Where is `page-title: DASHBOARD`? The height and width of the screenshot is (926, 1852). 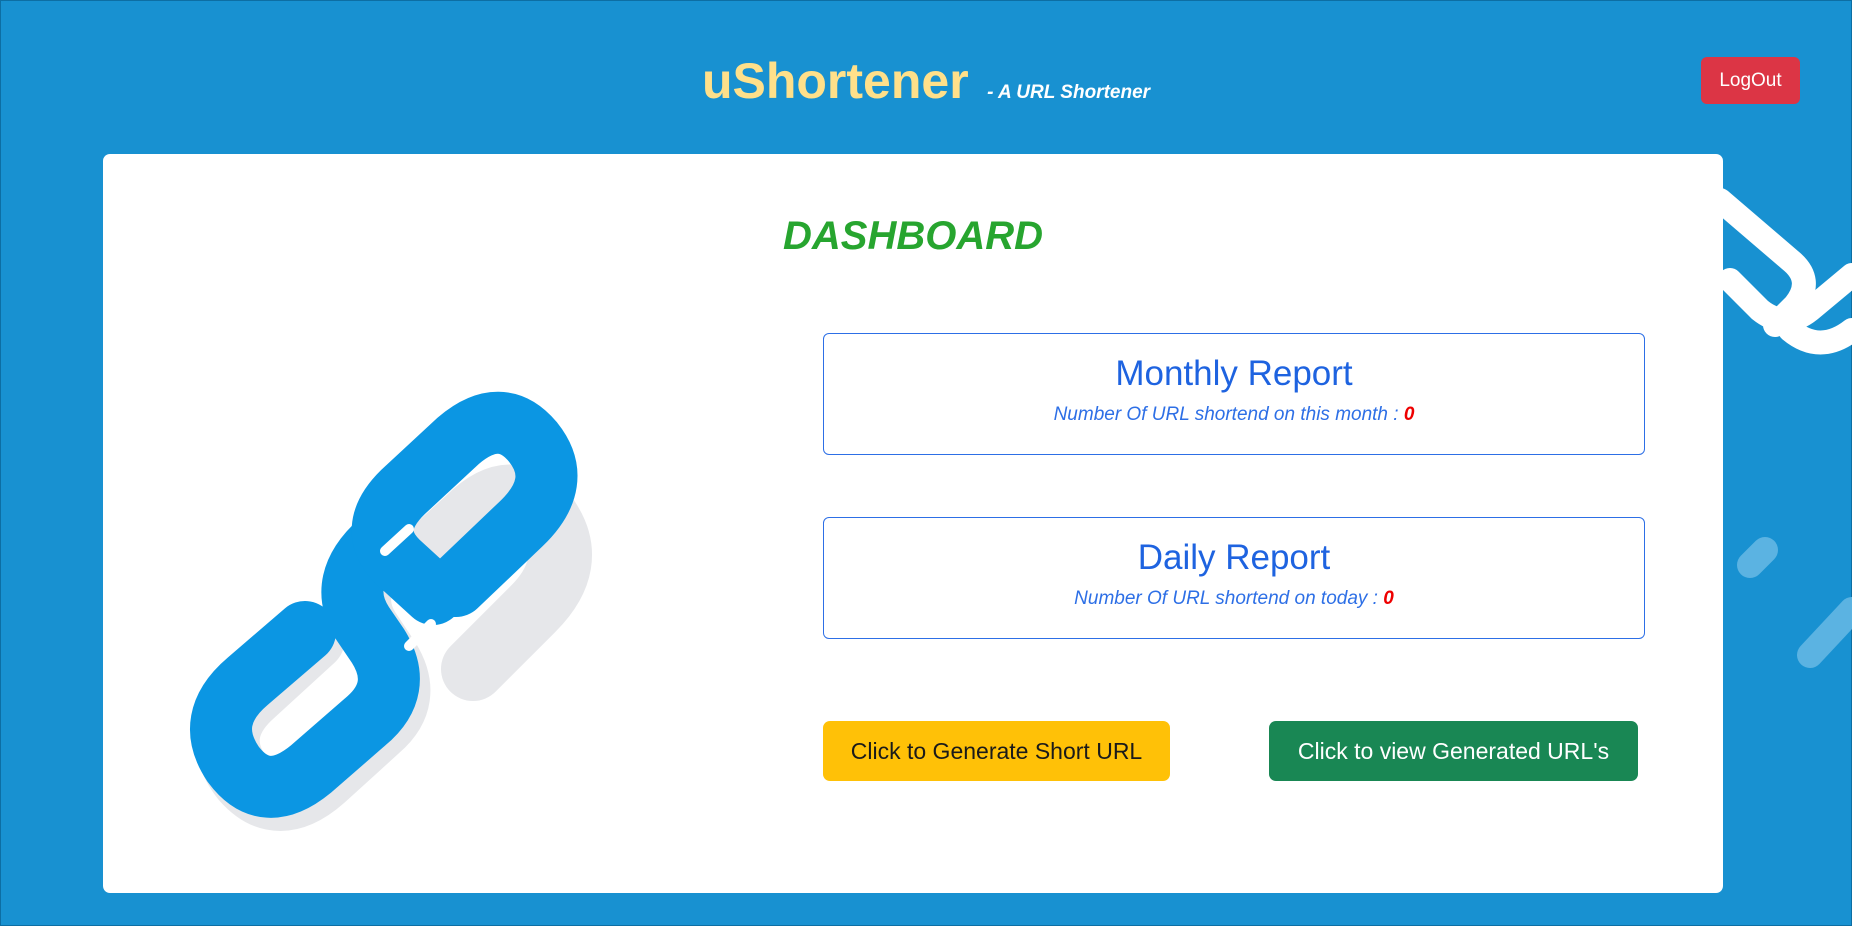
page-title: DASHBOARD is located at coordinates (913, 236).